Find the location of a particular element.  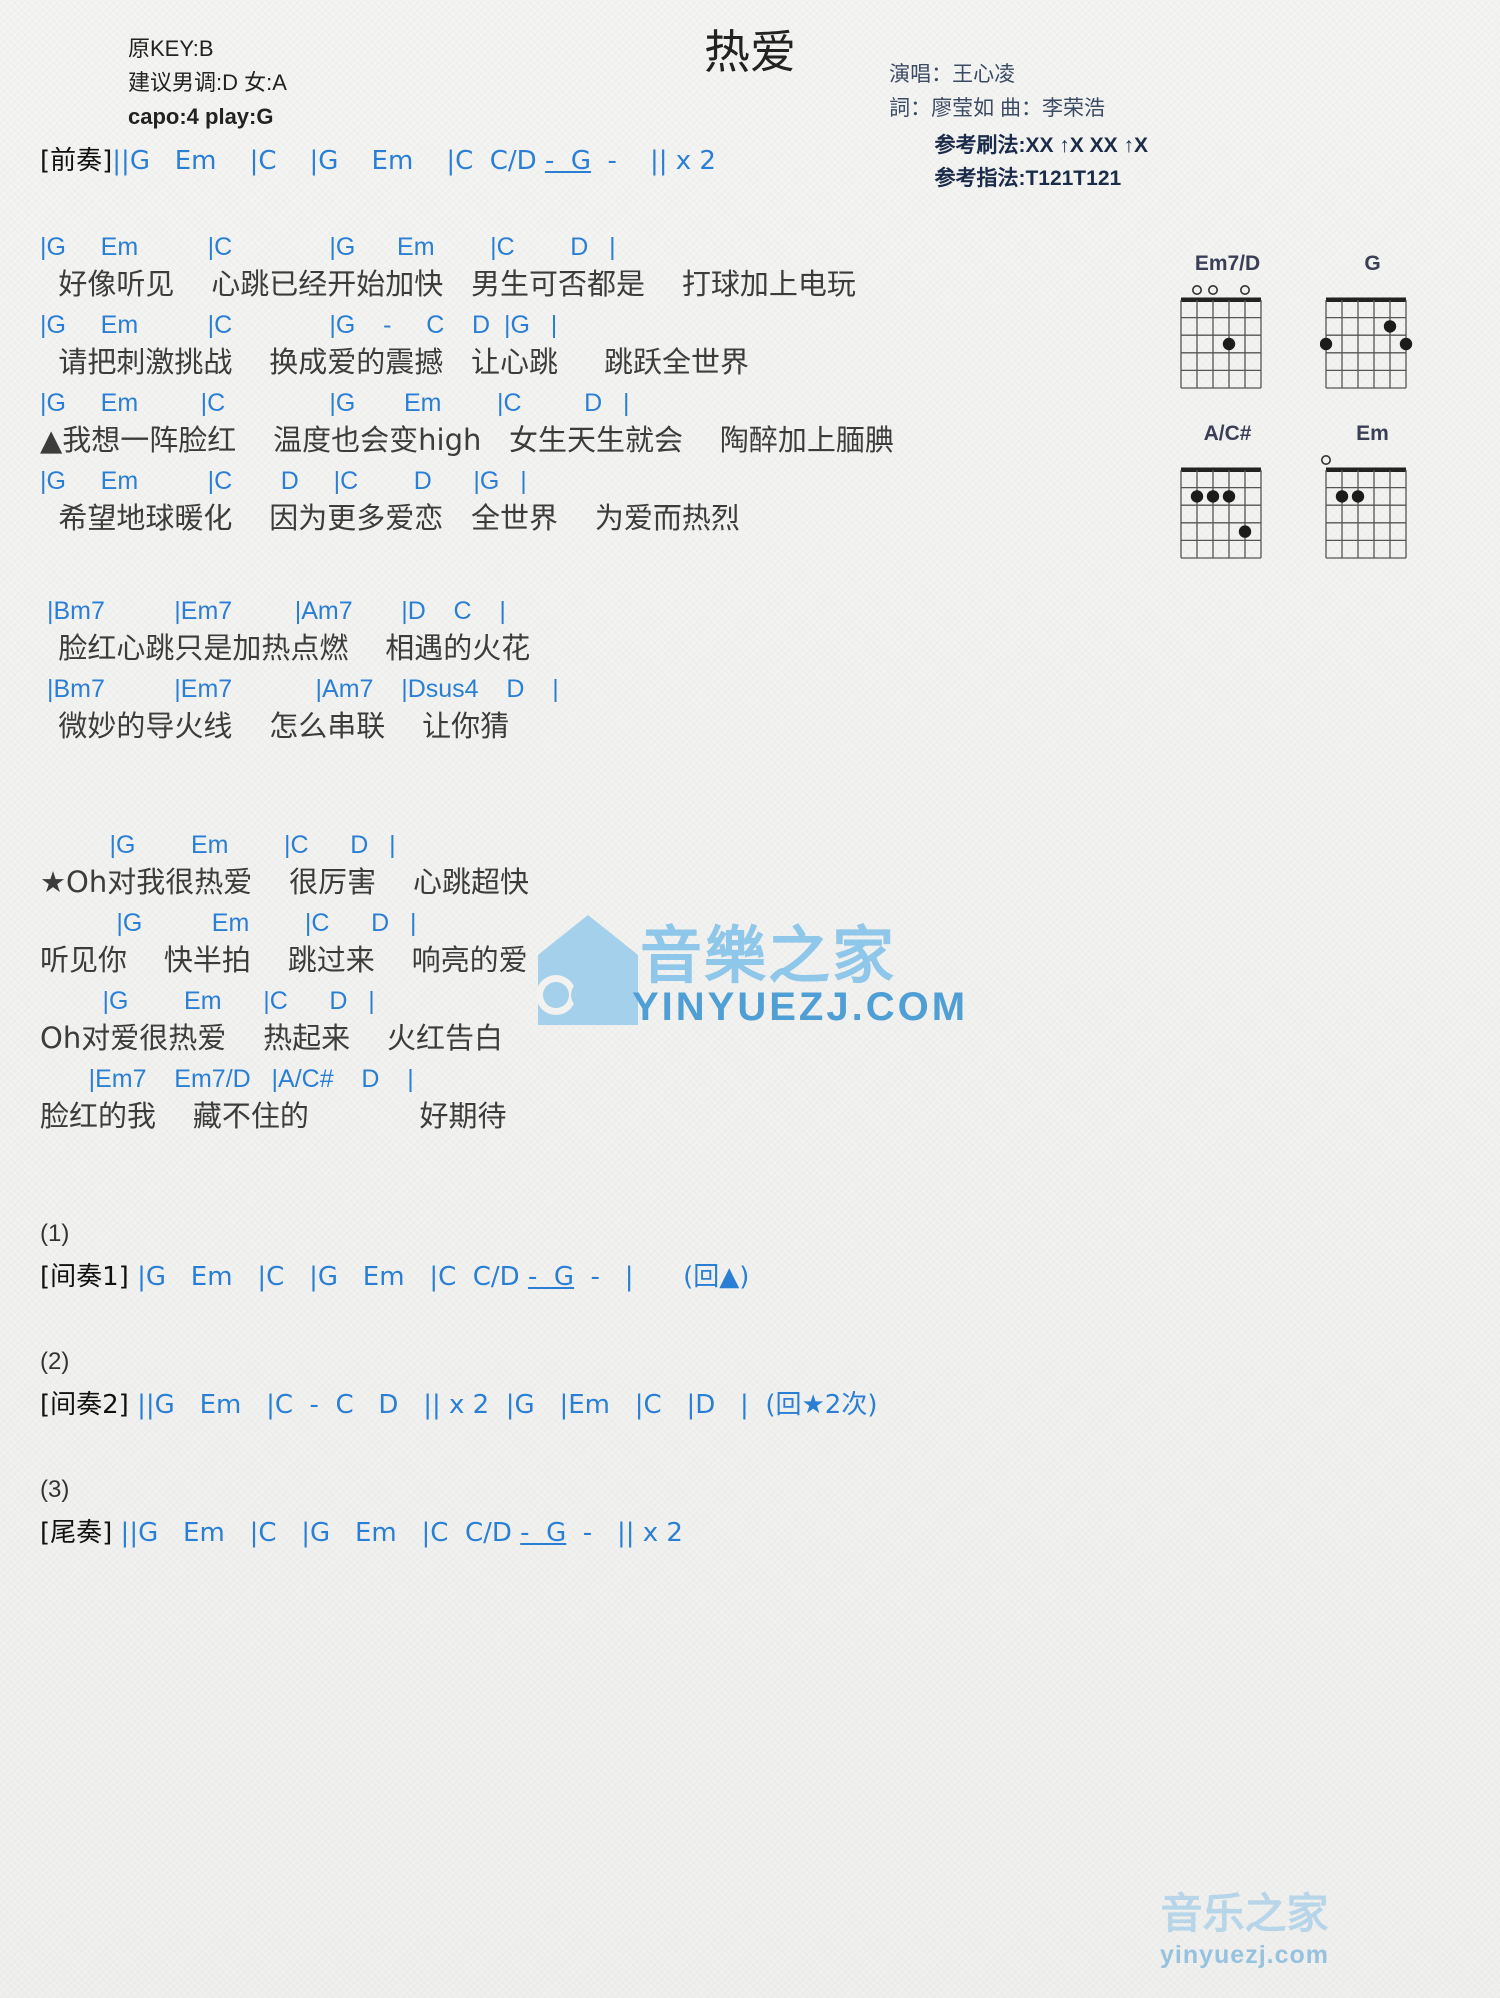

outro-chords-underlined: - G is located at coordinates (543, 1533).